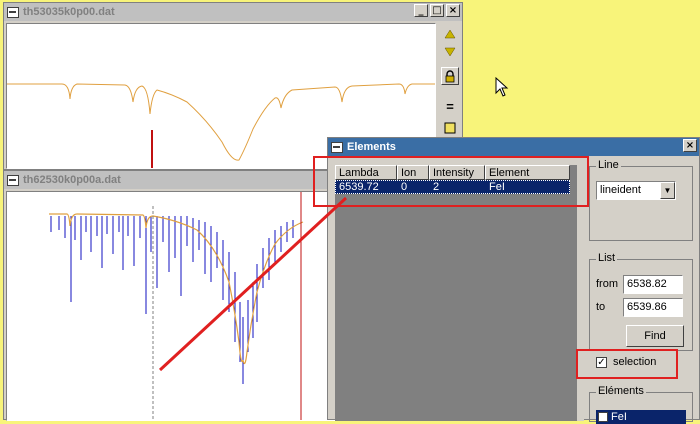 The image size is (700, 424). I want to click on table-scrollbar, so click(580, 293).